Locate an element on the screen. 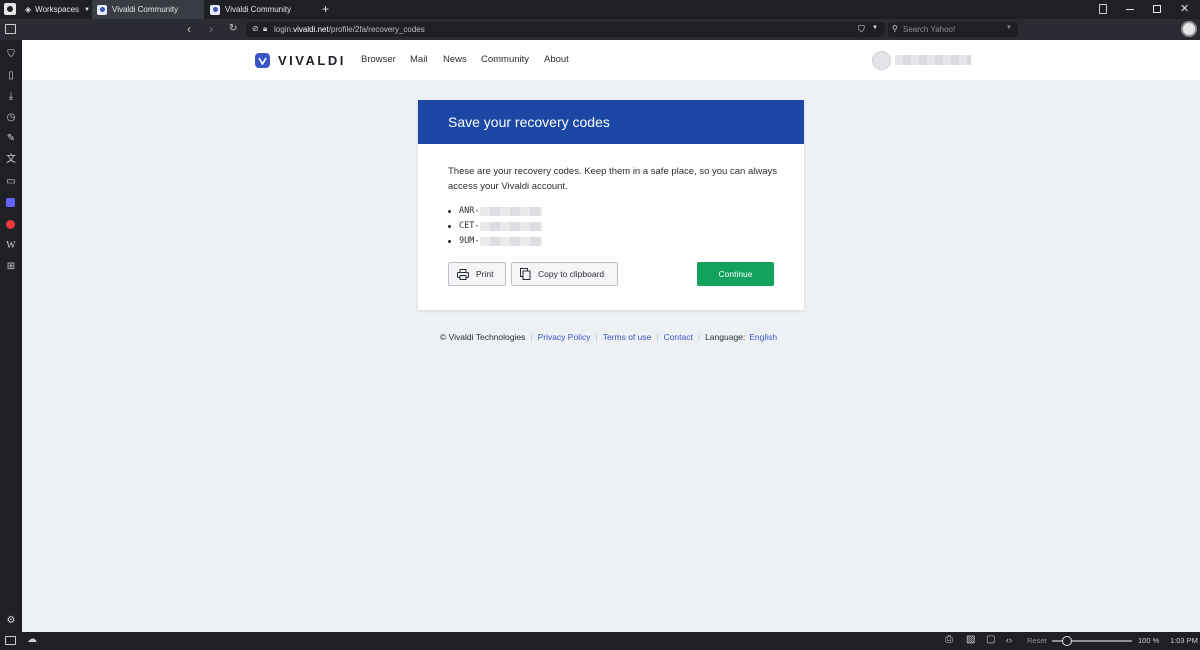  zoom-reset-button: Reset is located at coordinates (1037, 640).